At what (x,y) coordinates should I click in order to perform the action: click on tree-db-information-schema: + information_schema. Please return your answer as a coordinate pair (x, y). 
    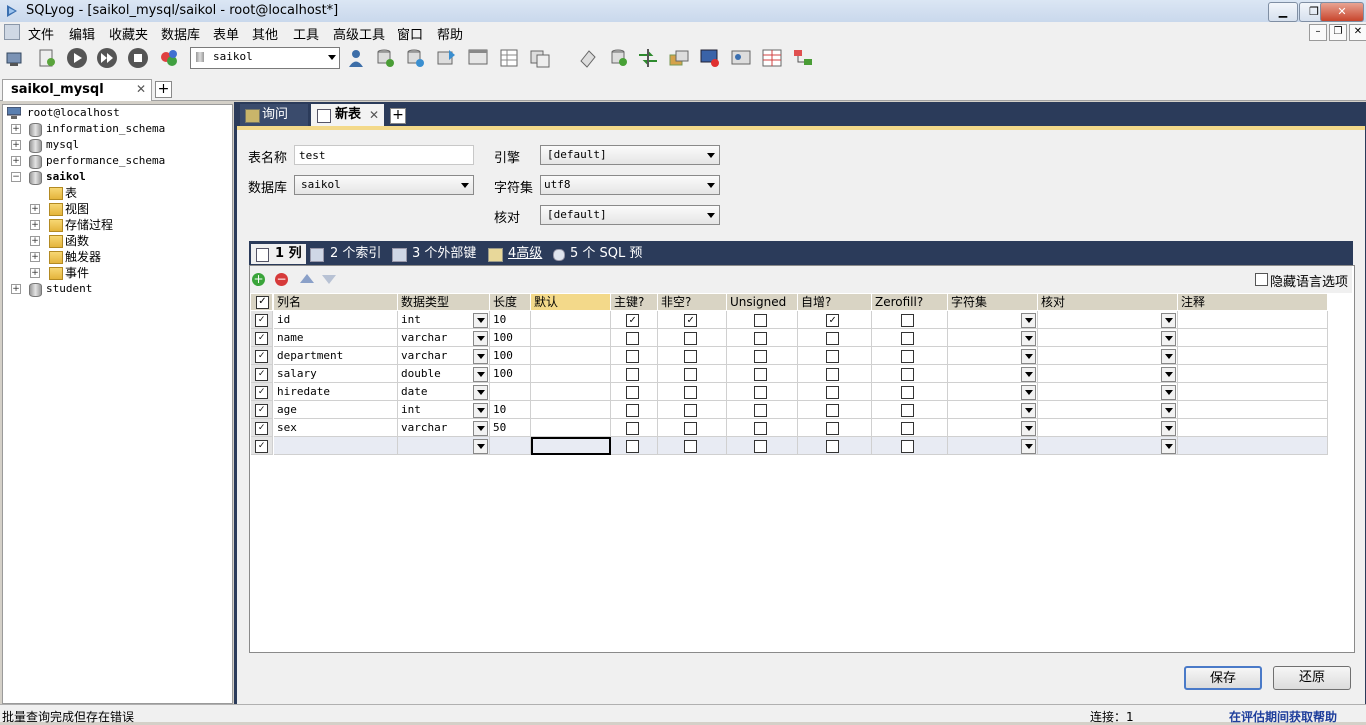
    Looking at the image, I should click on (117, 129).